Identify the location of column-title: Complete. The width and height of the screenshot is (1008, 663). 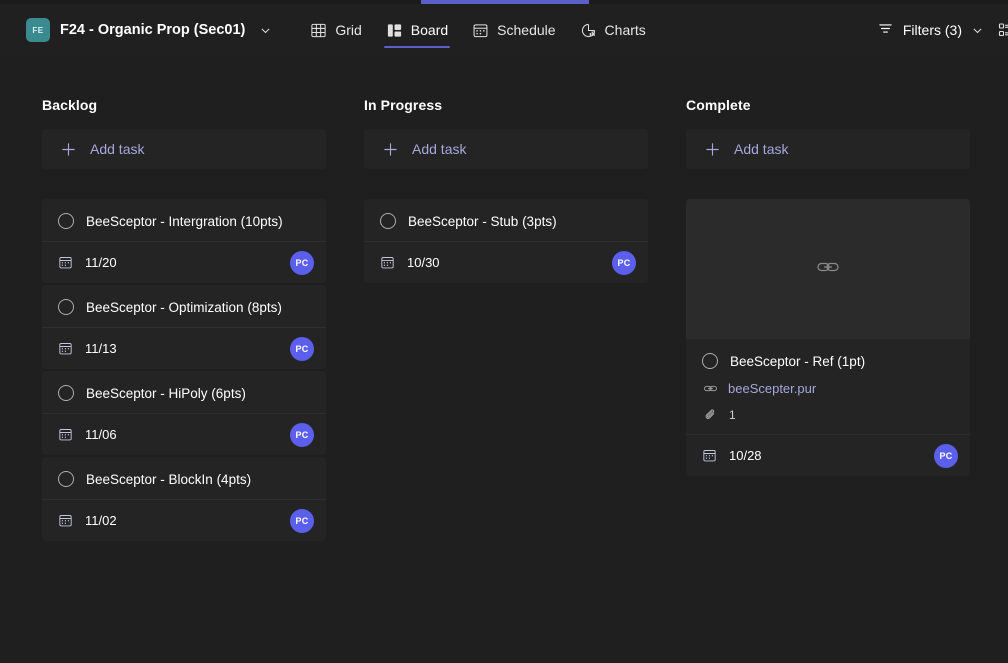
(718, 105).